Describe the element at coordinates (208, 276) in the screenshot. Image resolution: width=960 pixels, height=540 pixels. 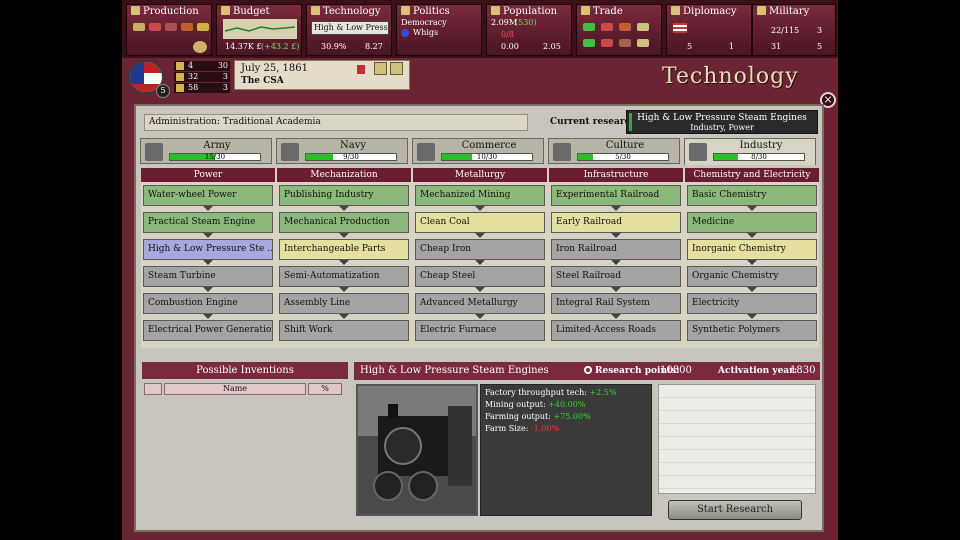
I see `tech-cell: Steam Turbine` at that location.